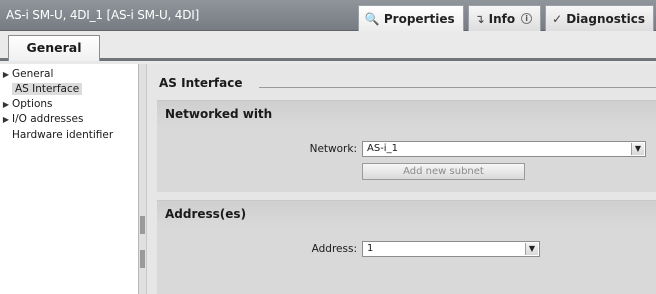  Describe the element at coordinates (406, 214) in the screenshot. I see `group-header: Address(es)` at that location.